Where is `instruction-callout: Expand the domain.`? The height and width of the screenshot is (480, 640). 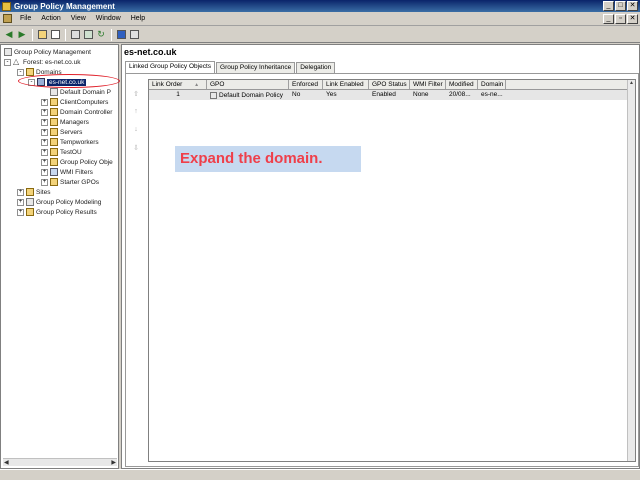 instruction-callout: Expand the domain. is located at coordinates (268, 159).